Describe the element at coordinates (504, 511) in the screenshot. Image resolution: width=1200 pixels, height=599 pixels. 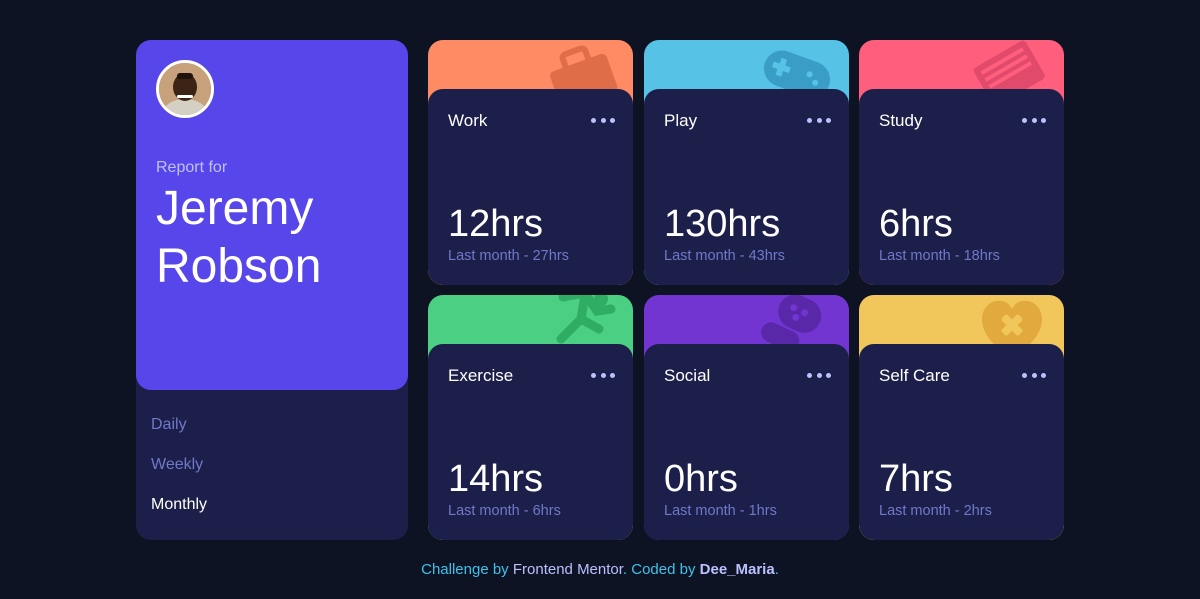
I see `card-previous: Last month - 6hrs` at that location.